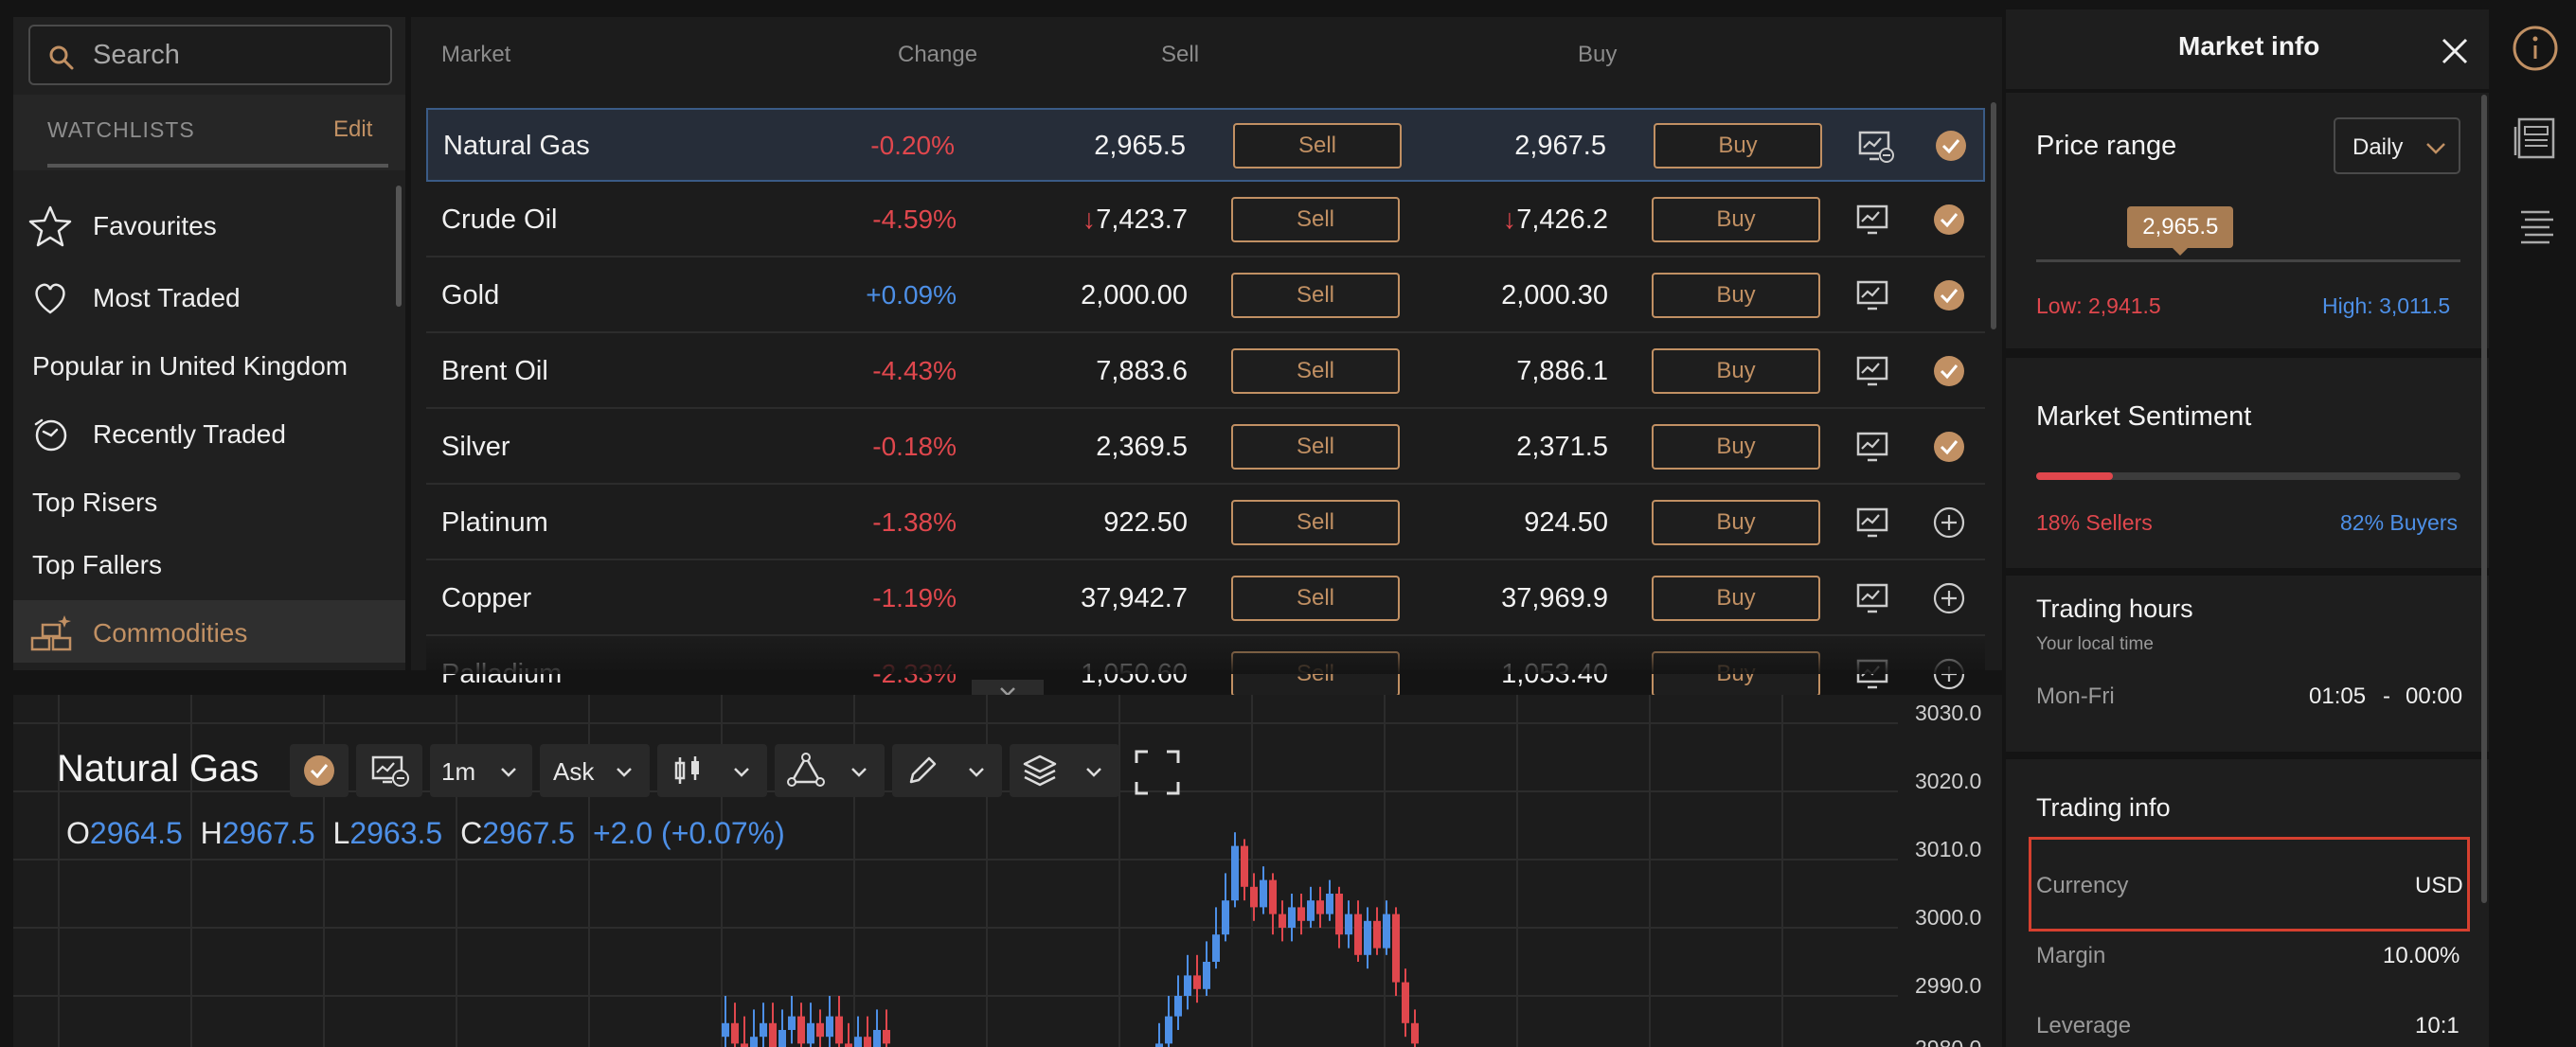 This screenshot has height=1047, width=2576. Describe the element at coordinates (1562, 371) in the screenshot. I see `buy-price: 7,886.1` at that location.